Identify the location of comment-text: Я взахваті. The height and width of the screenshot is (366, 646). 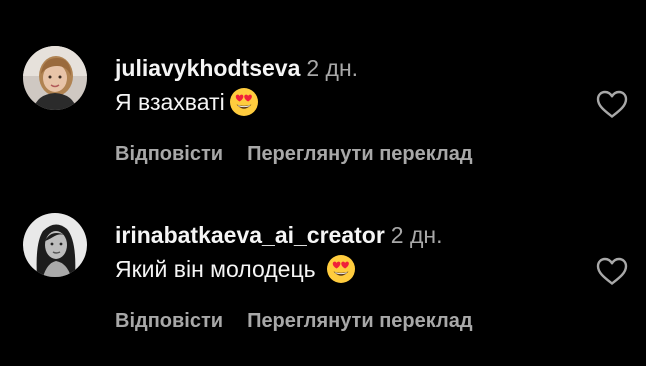
(187, 102).